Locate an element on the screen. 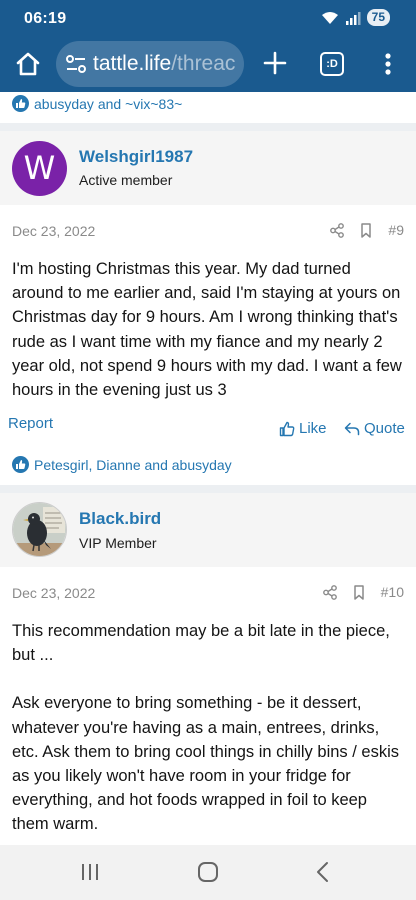 This screenshot has height=900, width=416. post-number: #10 is located at coordinates (392, 592).